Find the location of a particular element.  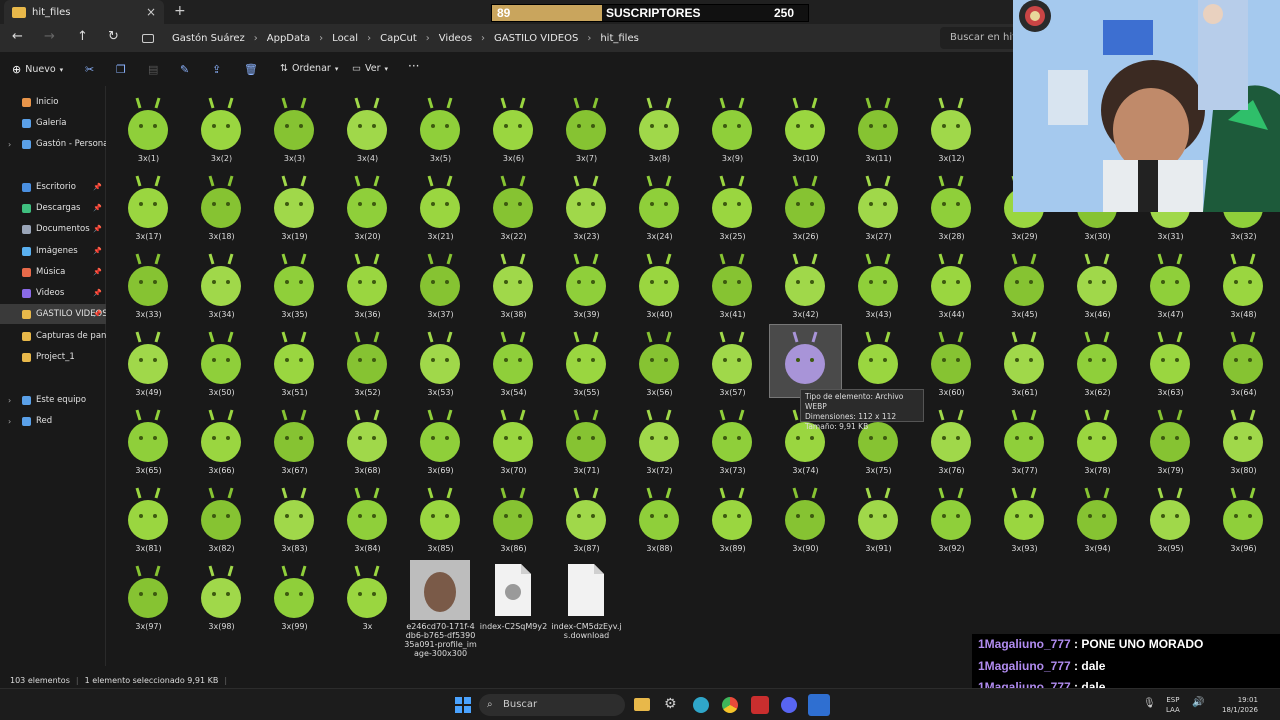

sidebar-item: Escritorio 📌 is located at coordinates (53, 187).